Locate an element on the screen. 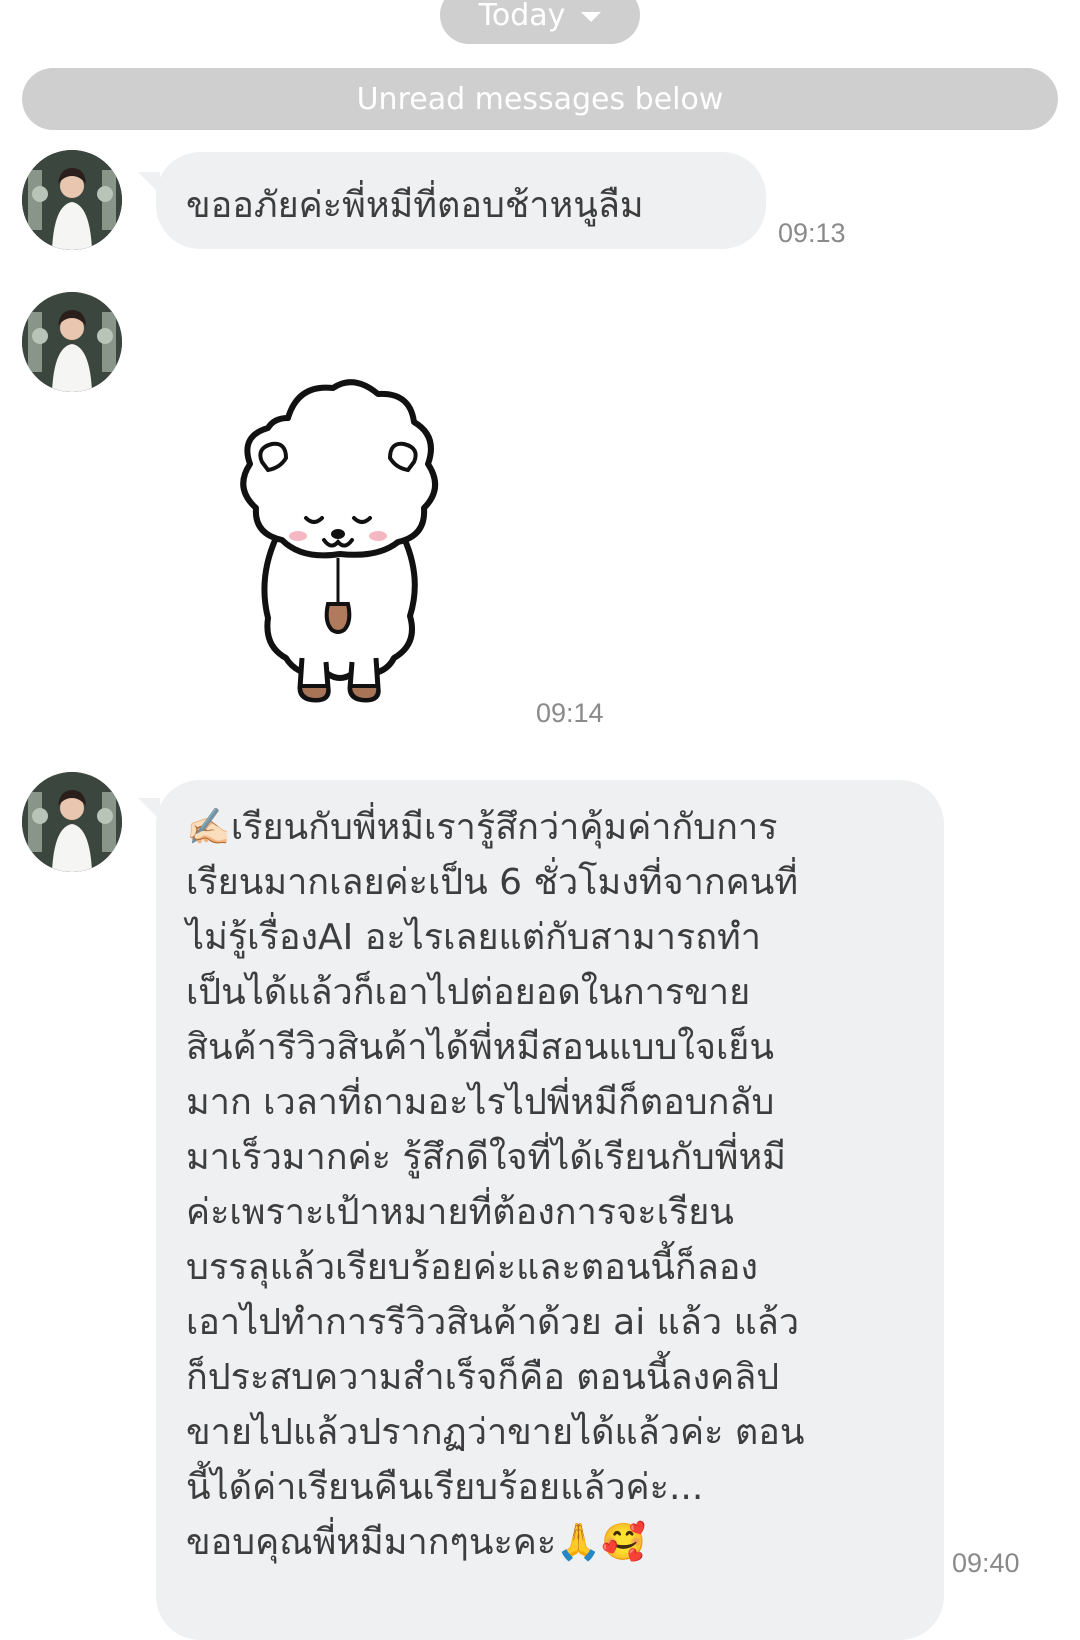 The height and width of the screenshot is (1640, 1080). message-timestamp: 09:14 is located at coordinates (570, 713).